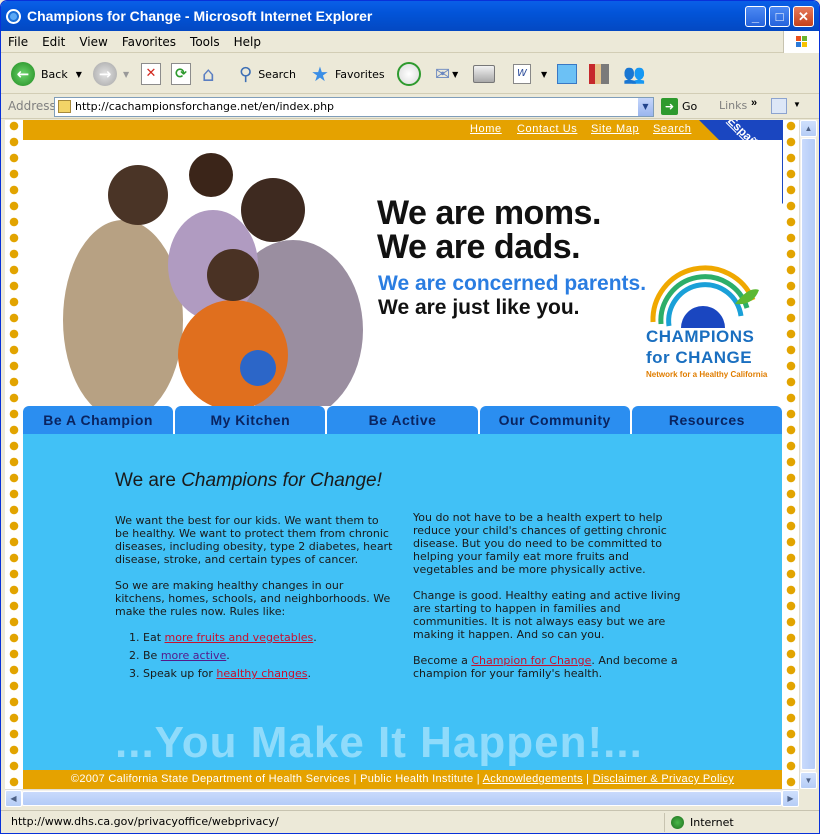  Describe the element at coordinates (797, 104) in the screenshot. I see `translate-dropdown-icon: ▼` at that location.